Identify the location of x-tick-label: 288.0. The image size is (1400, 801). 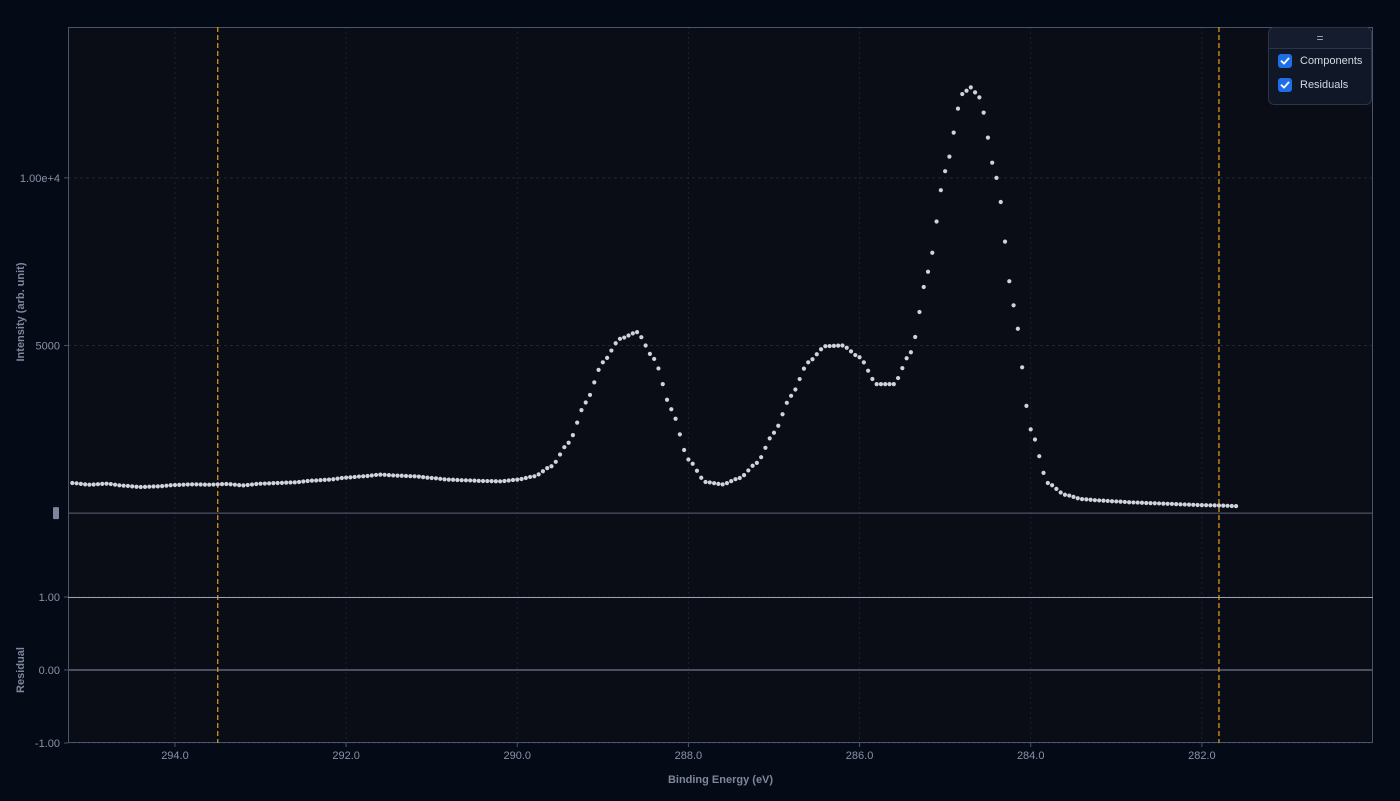
(689, 756).